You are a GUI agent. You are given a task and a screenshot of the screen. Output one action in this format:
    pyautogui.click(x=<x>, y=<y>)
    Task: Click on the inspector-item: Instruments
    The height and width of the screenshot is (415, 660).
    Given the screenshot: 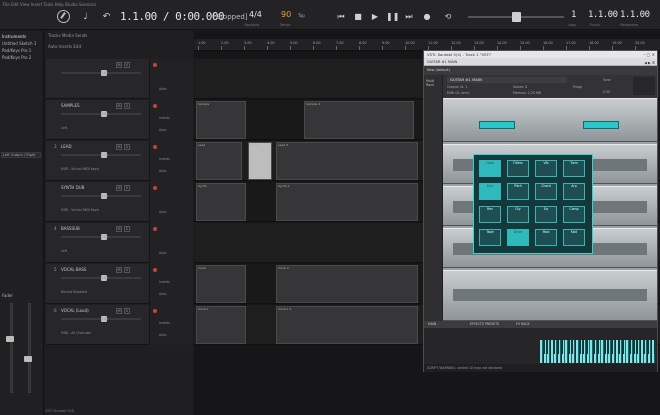 What is the action you would take?
    pyautogui.click(x=14, y=36)
    